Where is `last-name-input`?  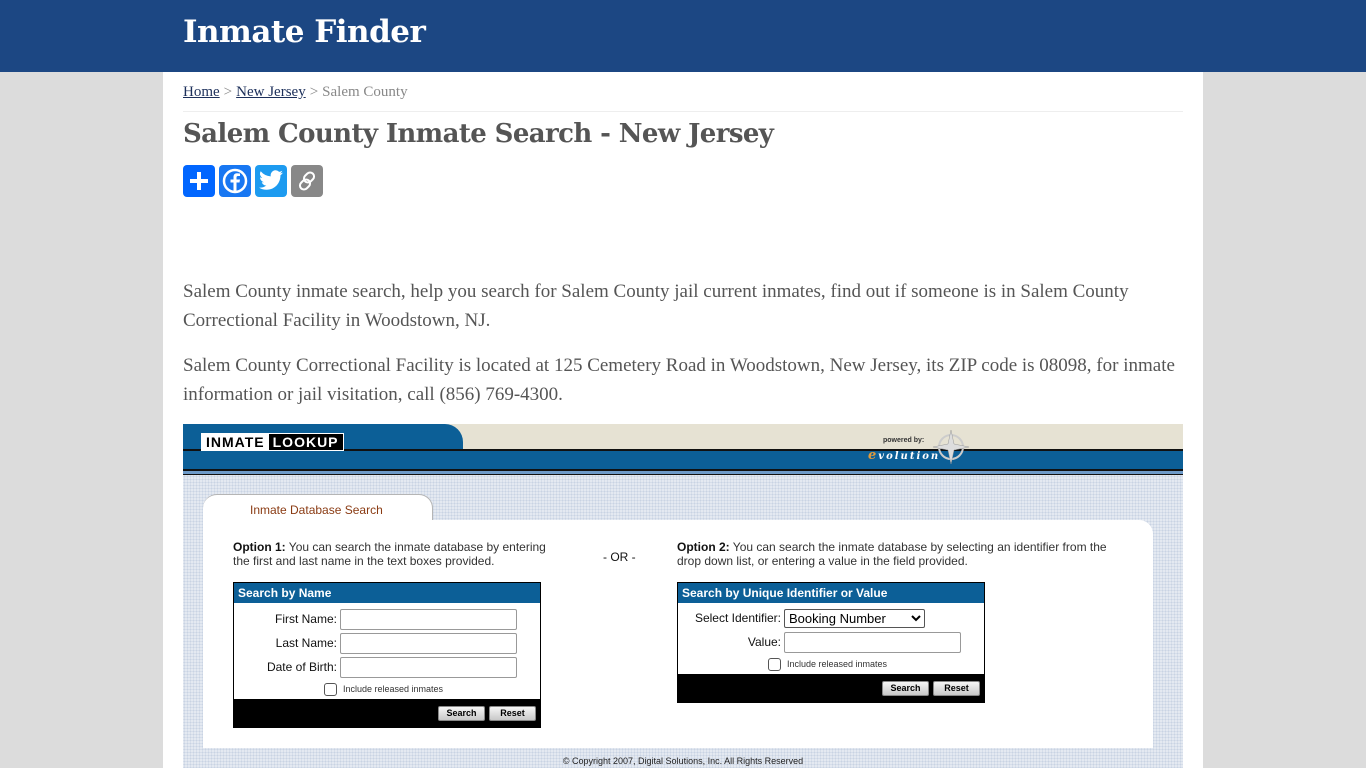 last-name-input is located at coordinates (428, 643).